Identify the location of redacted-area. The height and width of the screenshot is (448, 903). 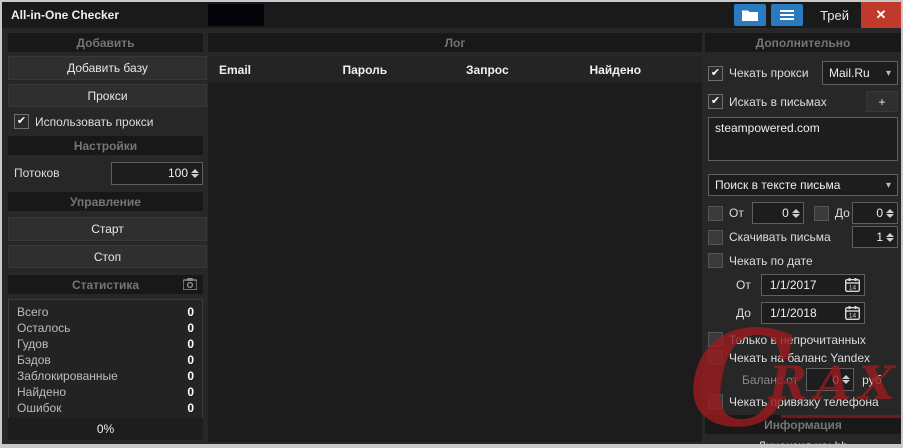
(236, 15).